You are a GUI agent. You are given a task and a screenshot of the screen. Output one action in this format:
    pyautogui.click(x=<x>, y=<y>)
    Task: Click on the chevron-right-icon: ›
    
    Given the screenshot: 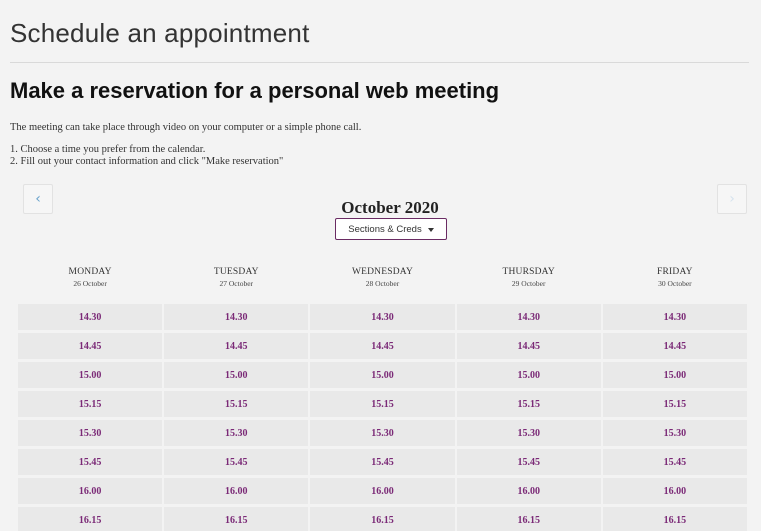 What is the action you would take?
    pyautogui.click(x=732, y=199)
    